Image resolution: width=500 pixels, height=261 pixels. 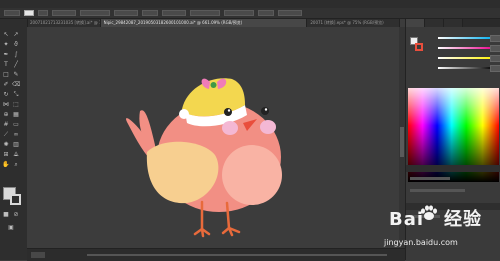 I want to click on right-eye, so click(x=265, y=111).